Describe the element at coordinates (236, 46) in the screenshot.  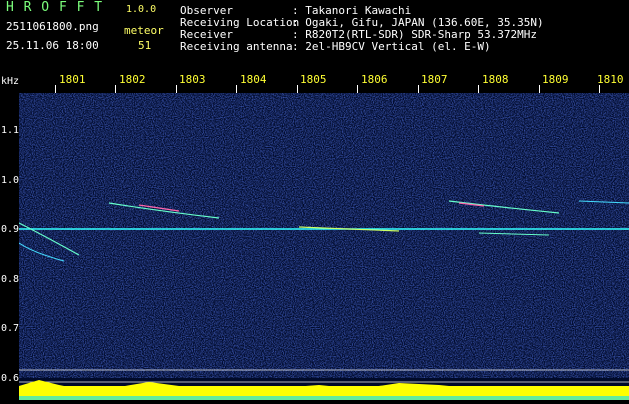
I see `row-label-antenna: Receiving antenna` at that location.